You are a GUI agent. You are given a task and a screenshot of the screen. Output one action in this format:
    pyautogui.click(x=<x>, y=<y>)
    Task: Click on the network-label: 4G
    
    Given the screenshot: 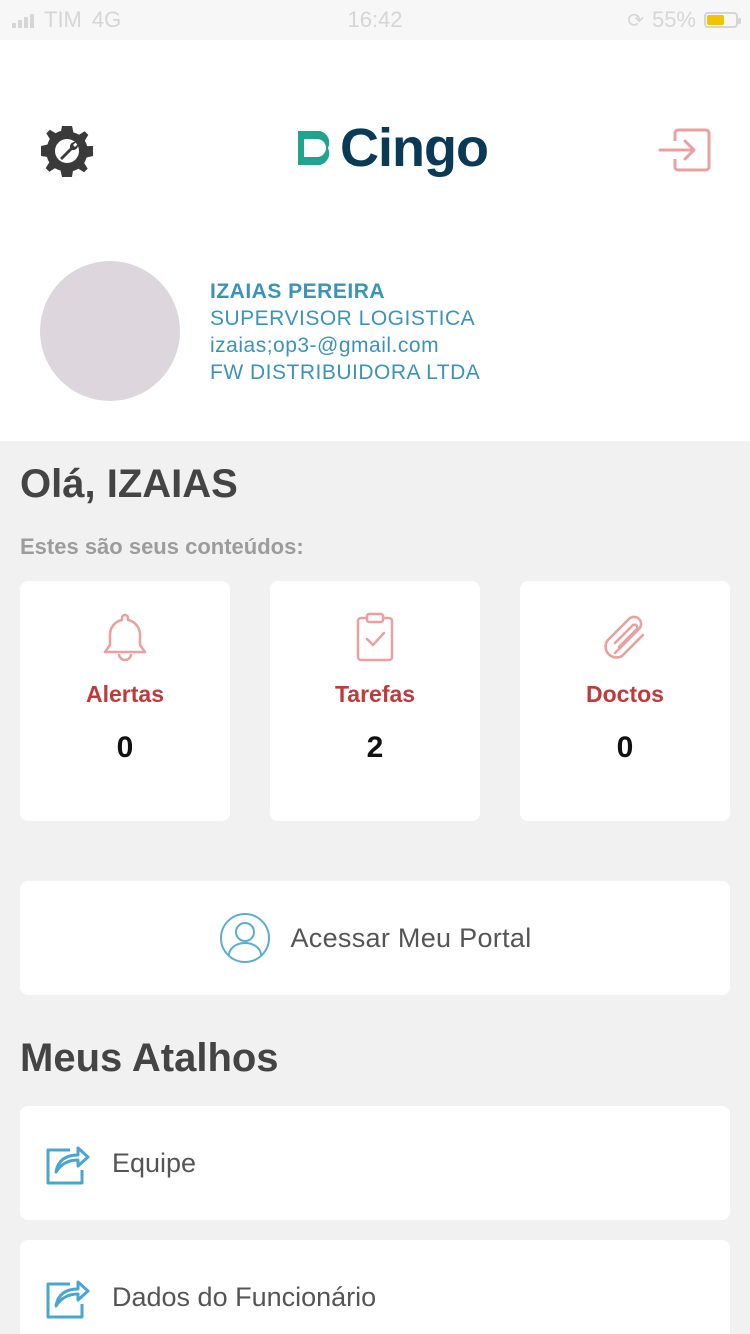 What is the action you would take?
    pyautogui.click(x=106, y=19)
    